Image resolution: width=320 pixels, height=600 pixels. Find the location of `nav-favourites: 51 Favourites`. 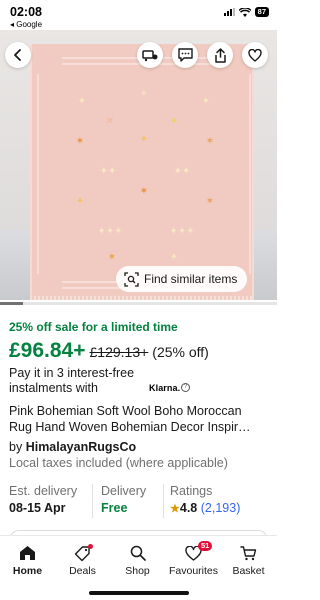

nav-favourites: 51 Favourites is located at coordinates (193, 559).